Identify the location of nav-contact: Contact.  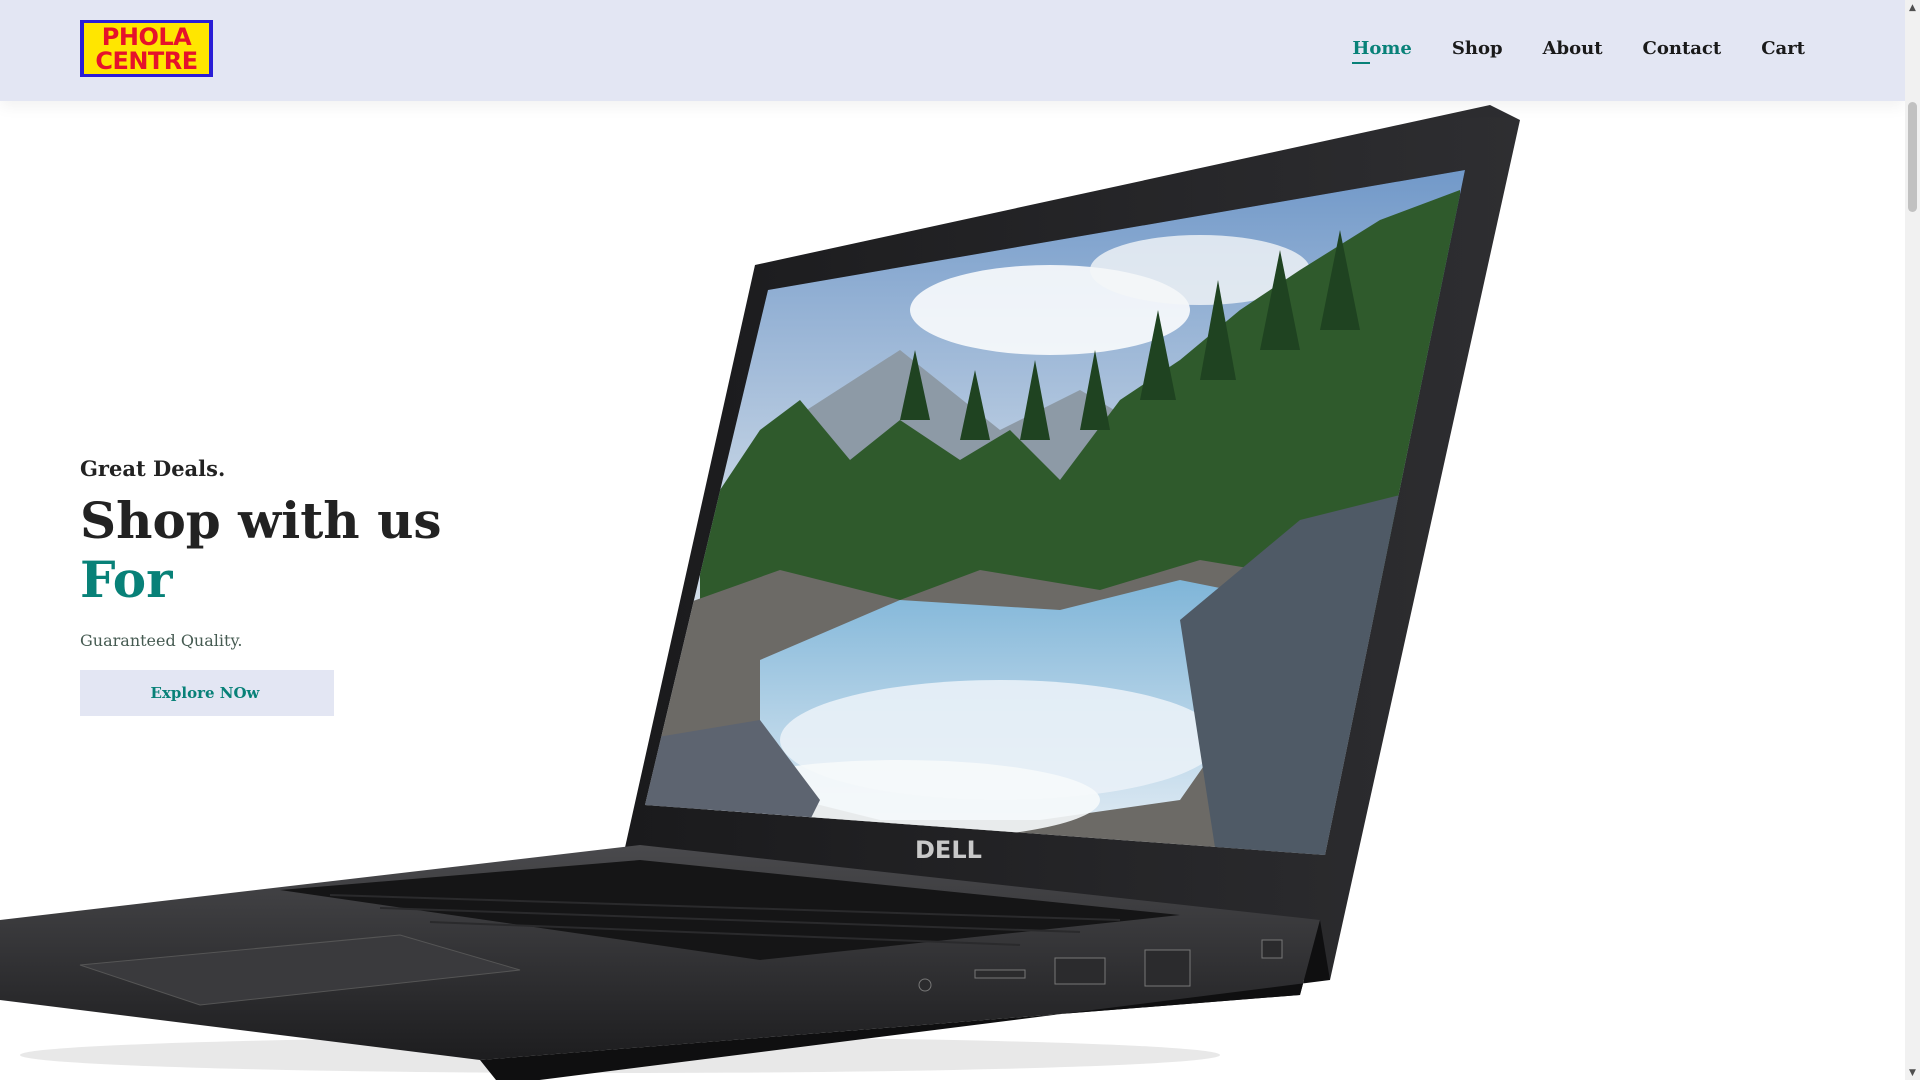
(1682, 48).